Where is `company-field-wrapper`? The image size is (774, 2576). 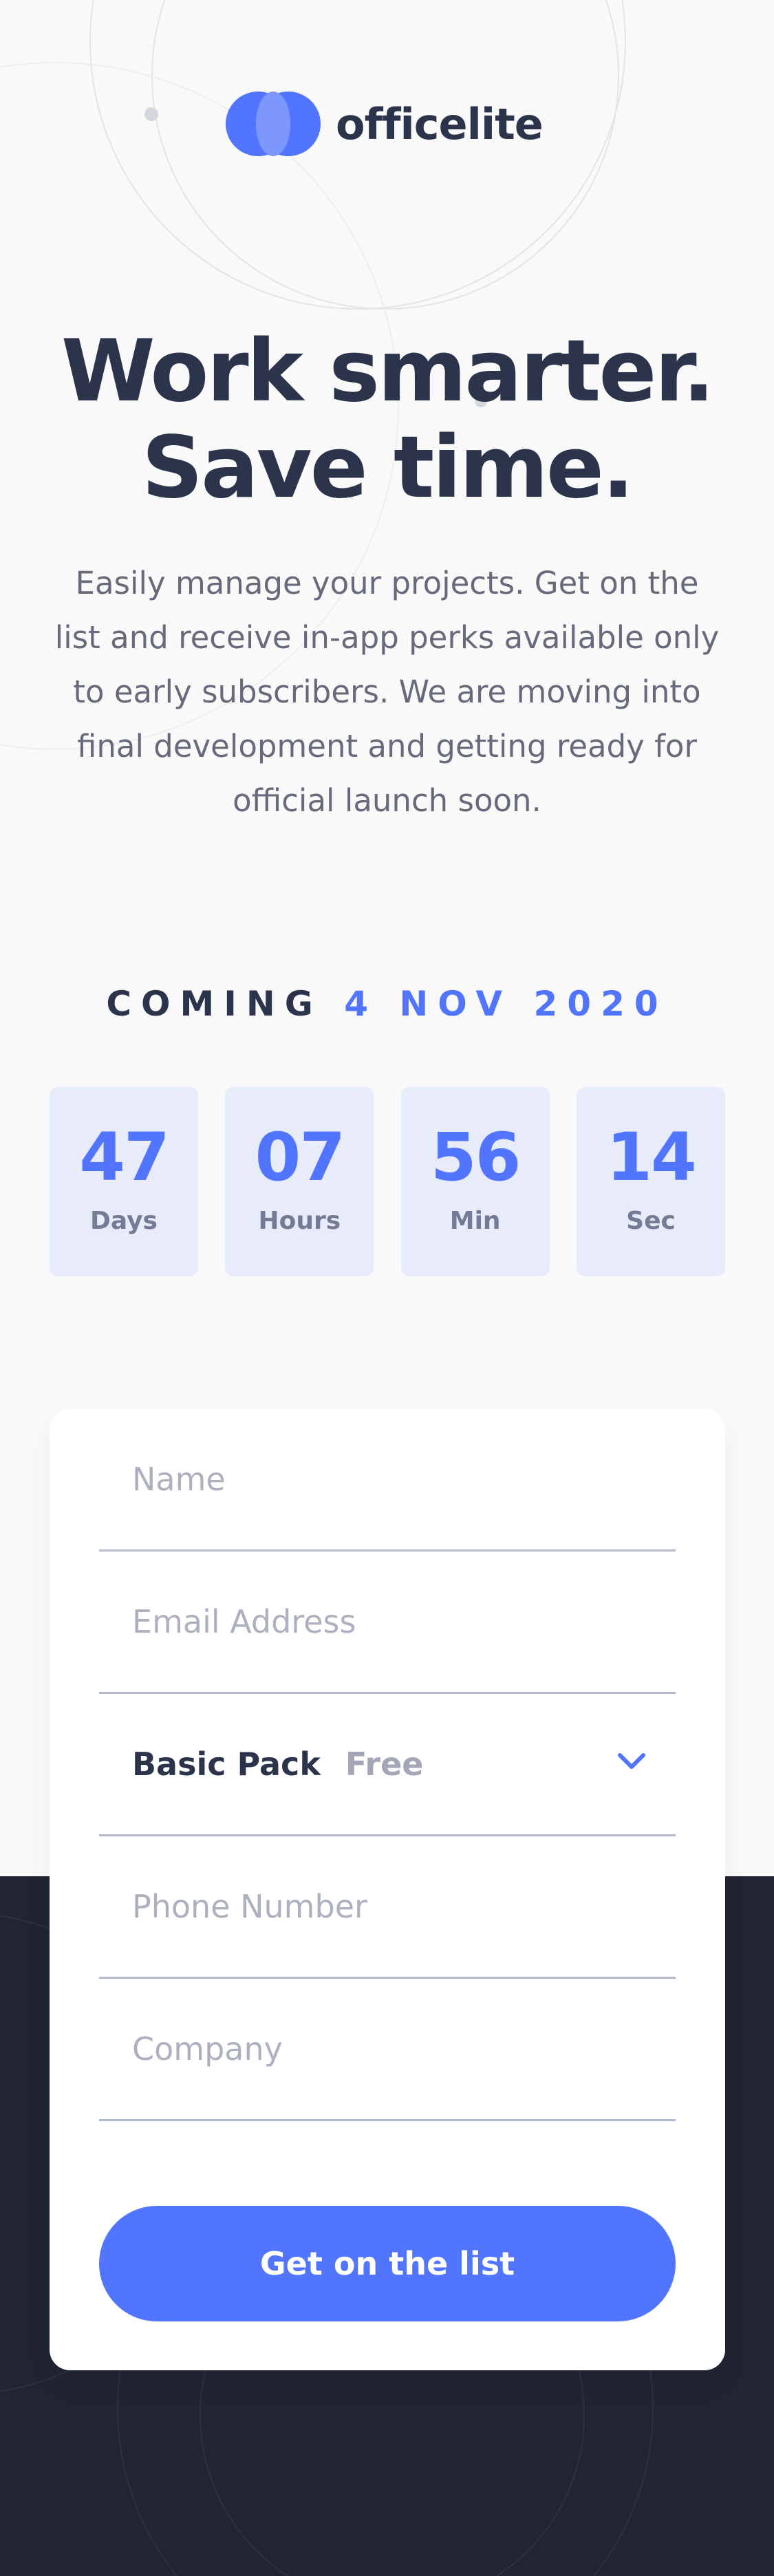
company-field-wrapper is located at coordinates (387, 2050).